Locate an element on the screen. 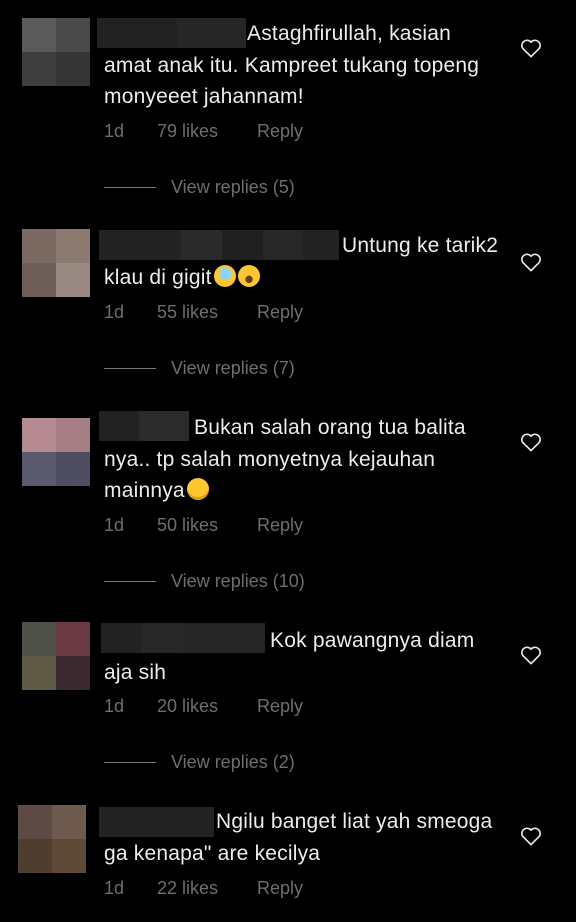 The height and width of the screenshot is (922, 576). comment-meta: 1d 79 likes Reply is located at coordinates (203, 131).